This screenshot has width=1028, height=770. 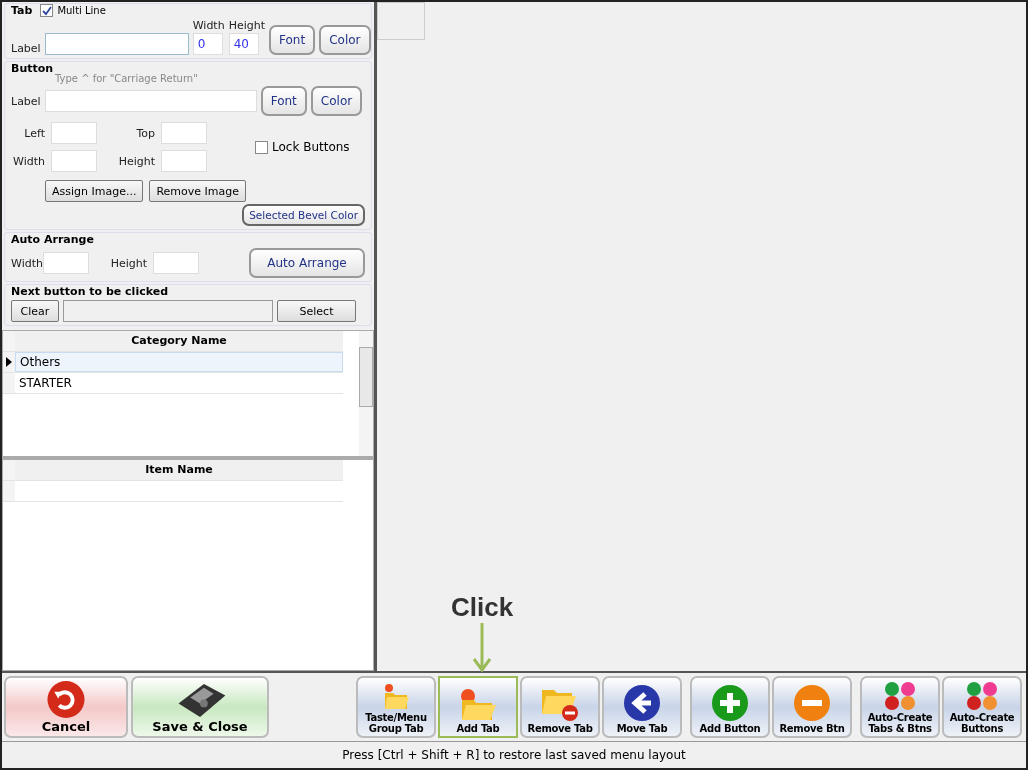 I want to click on bevel-color-button: Selected Bevel Color, so click(x=303, y=215).